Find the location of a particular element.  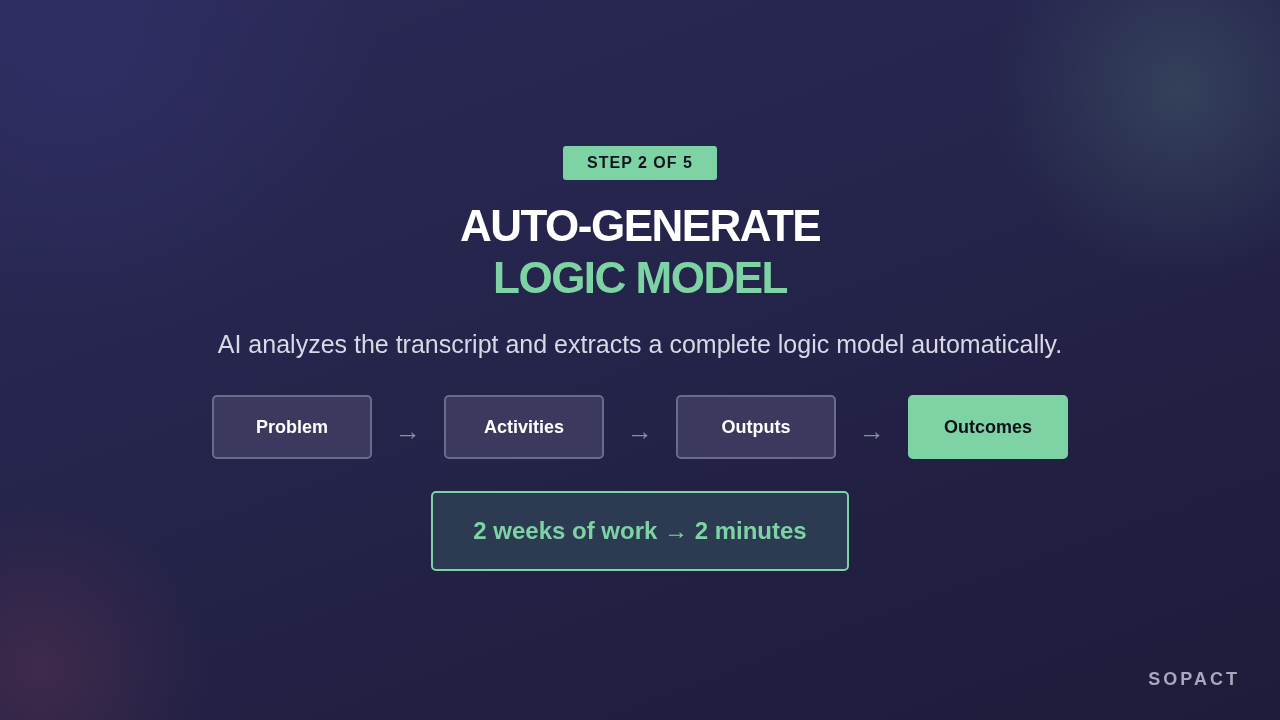

flow-step: Problem is located at coordinates (292, 427).